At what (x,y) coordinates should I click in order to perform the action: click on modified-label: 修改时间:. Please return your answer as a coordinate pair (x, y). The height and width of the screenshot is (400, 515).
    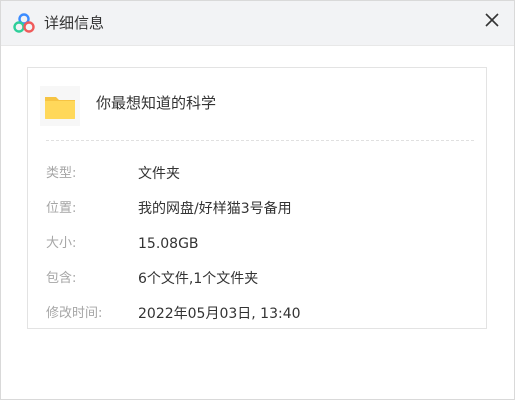
    Looking at the image, I should click on (74, 313).